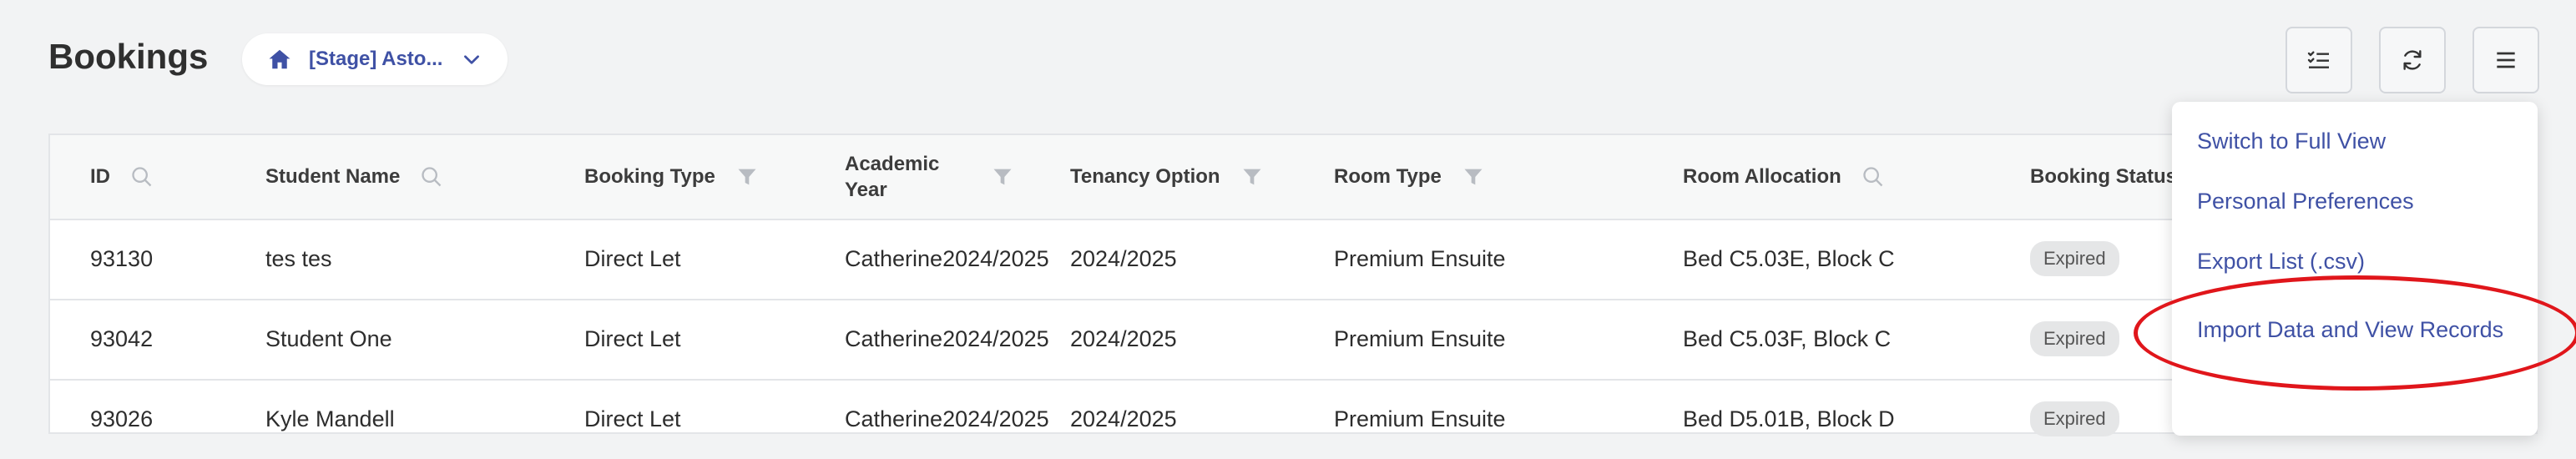 Image resolution: width=2576 pixels, height=459 pixels. What do you see at coordinates (929, 177) in the screenshot?
I see `column-header-academic-year: Academic Year` at bounding box center [929, 177].